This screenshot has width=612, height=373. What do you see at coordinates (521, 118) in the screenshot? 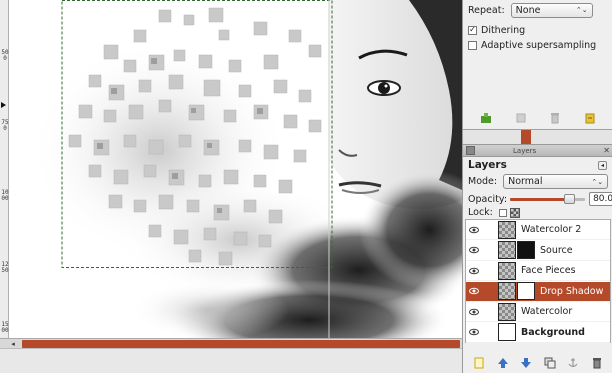
I see `restore-options-icon` at bounding box center [521, 118].